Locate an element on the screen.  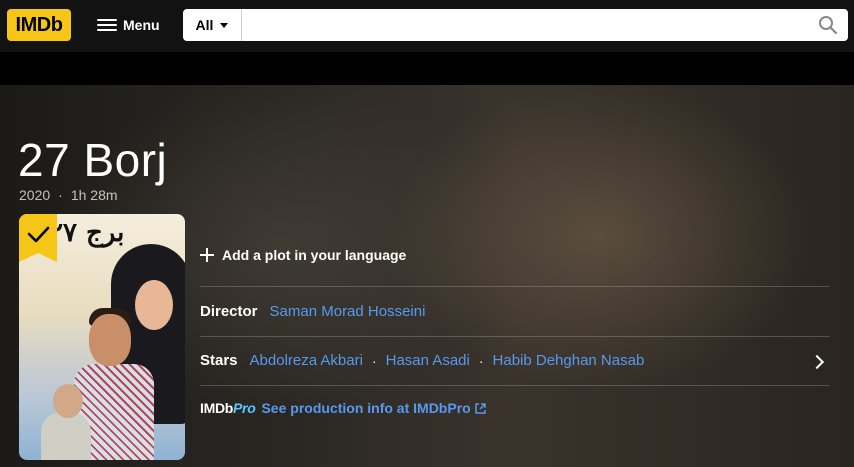
release-year: 2020 is located at coordinates (34, 195).